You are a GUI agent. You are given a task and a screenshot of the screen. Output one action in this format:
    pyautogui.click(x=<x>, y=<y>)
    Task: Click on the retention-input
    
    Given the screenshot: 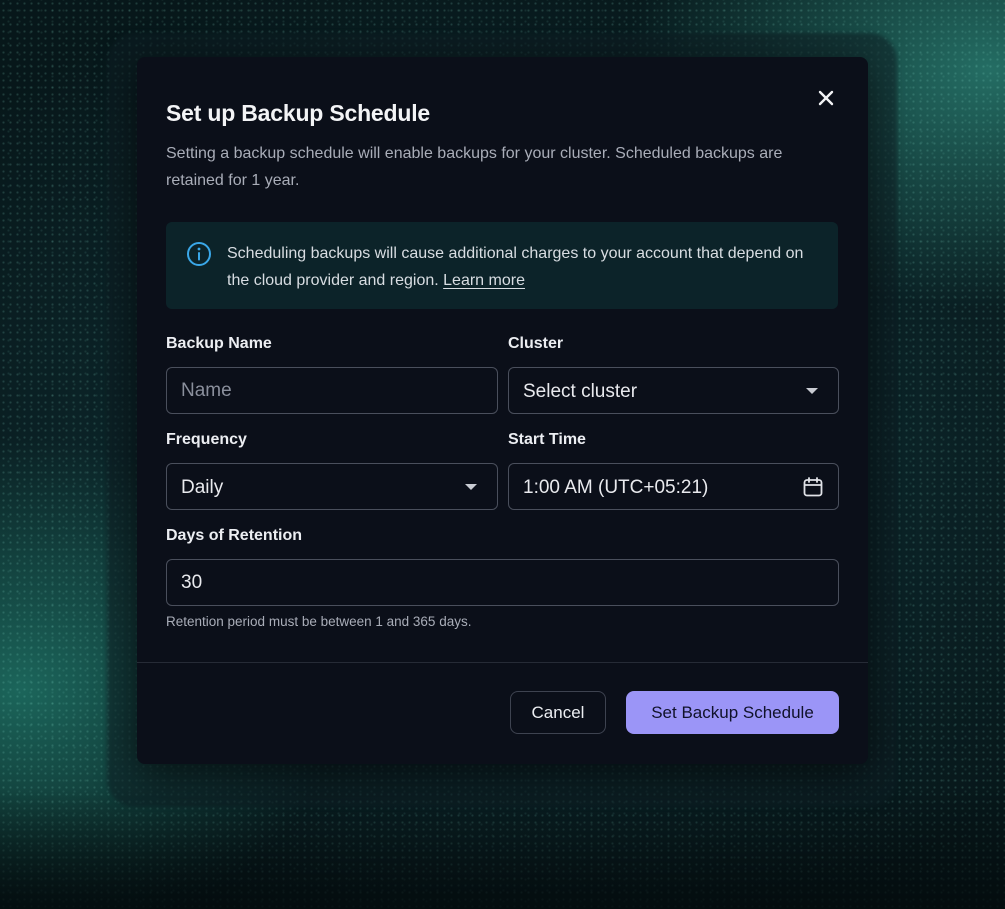 What is the action you would take?
    pyautogui.click(x=502, y=582)
    